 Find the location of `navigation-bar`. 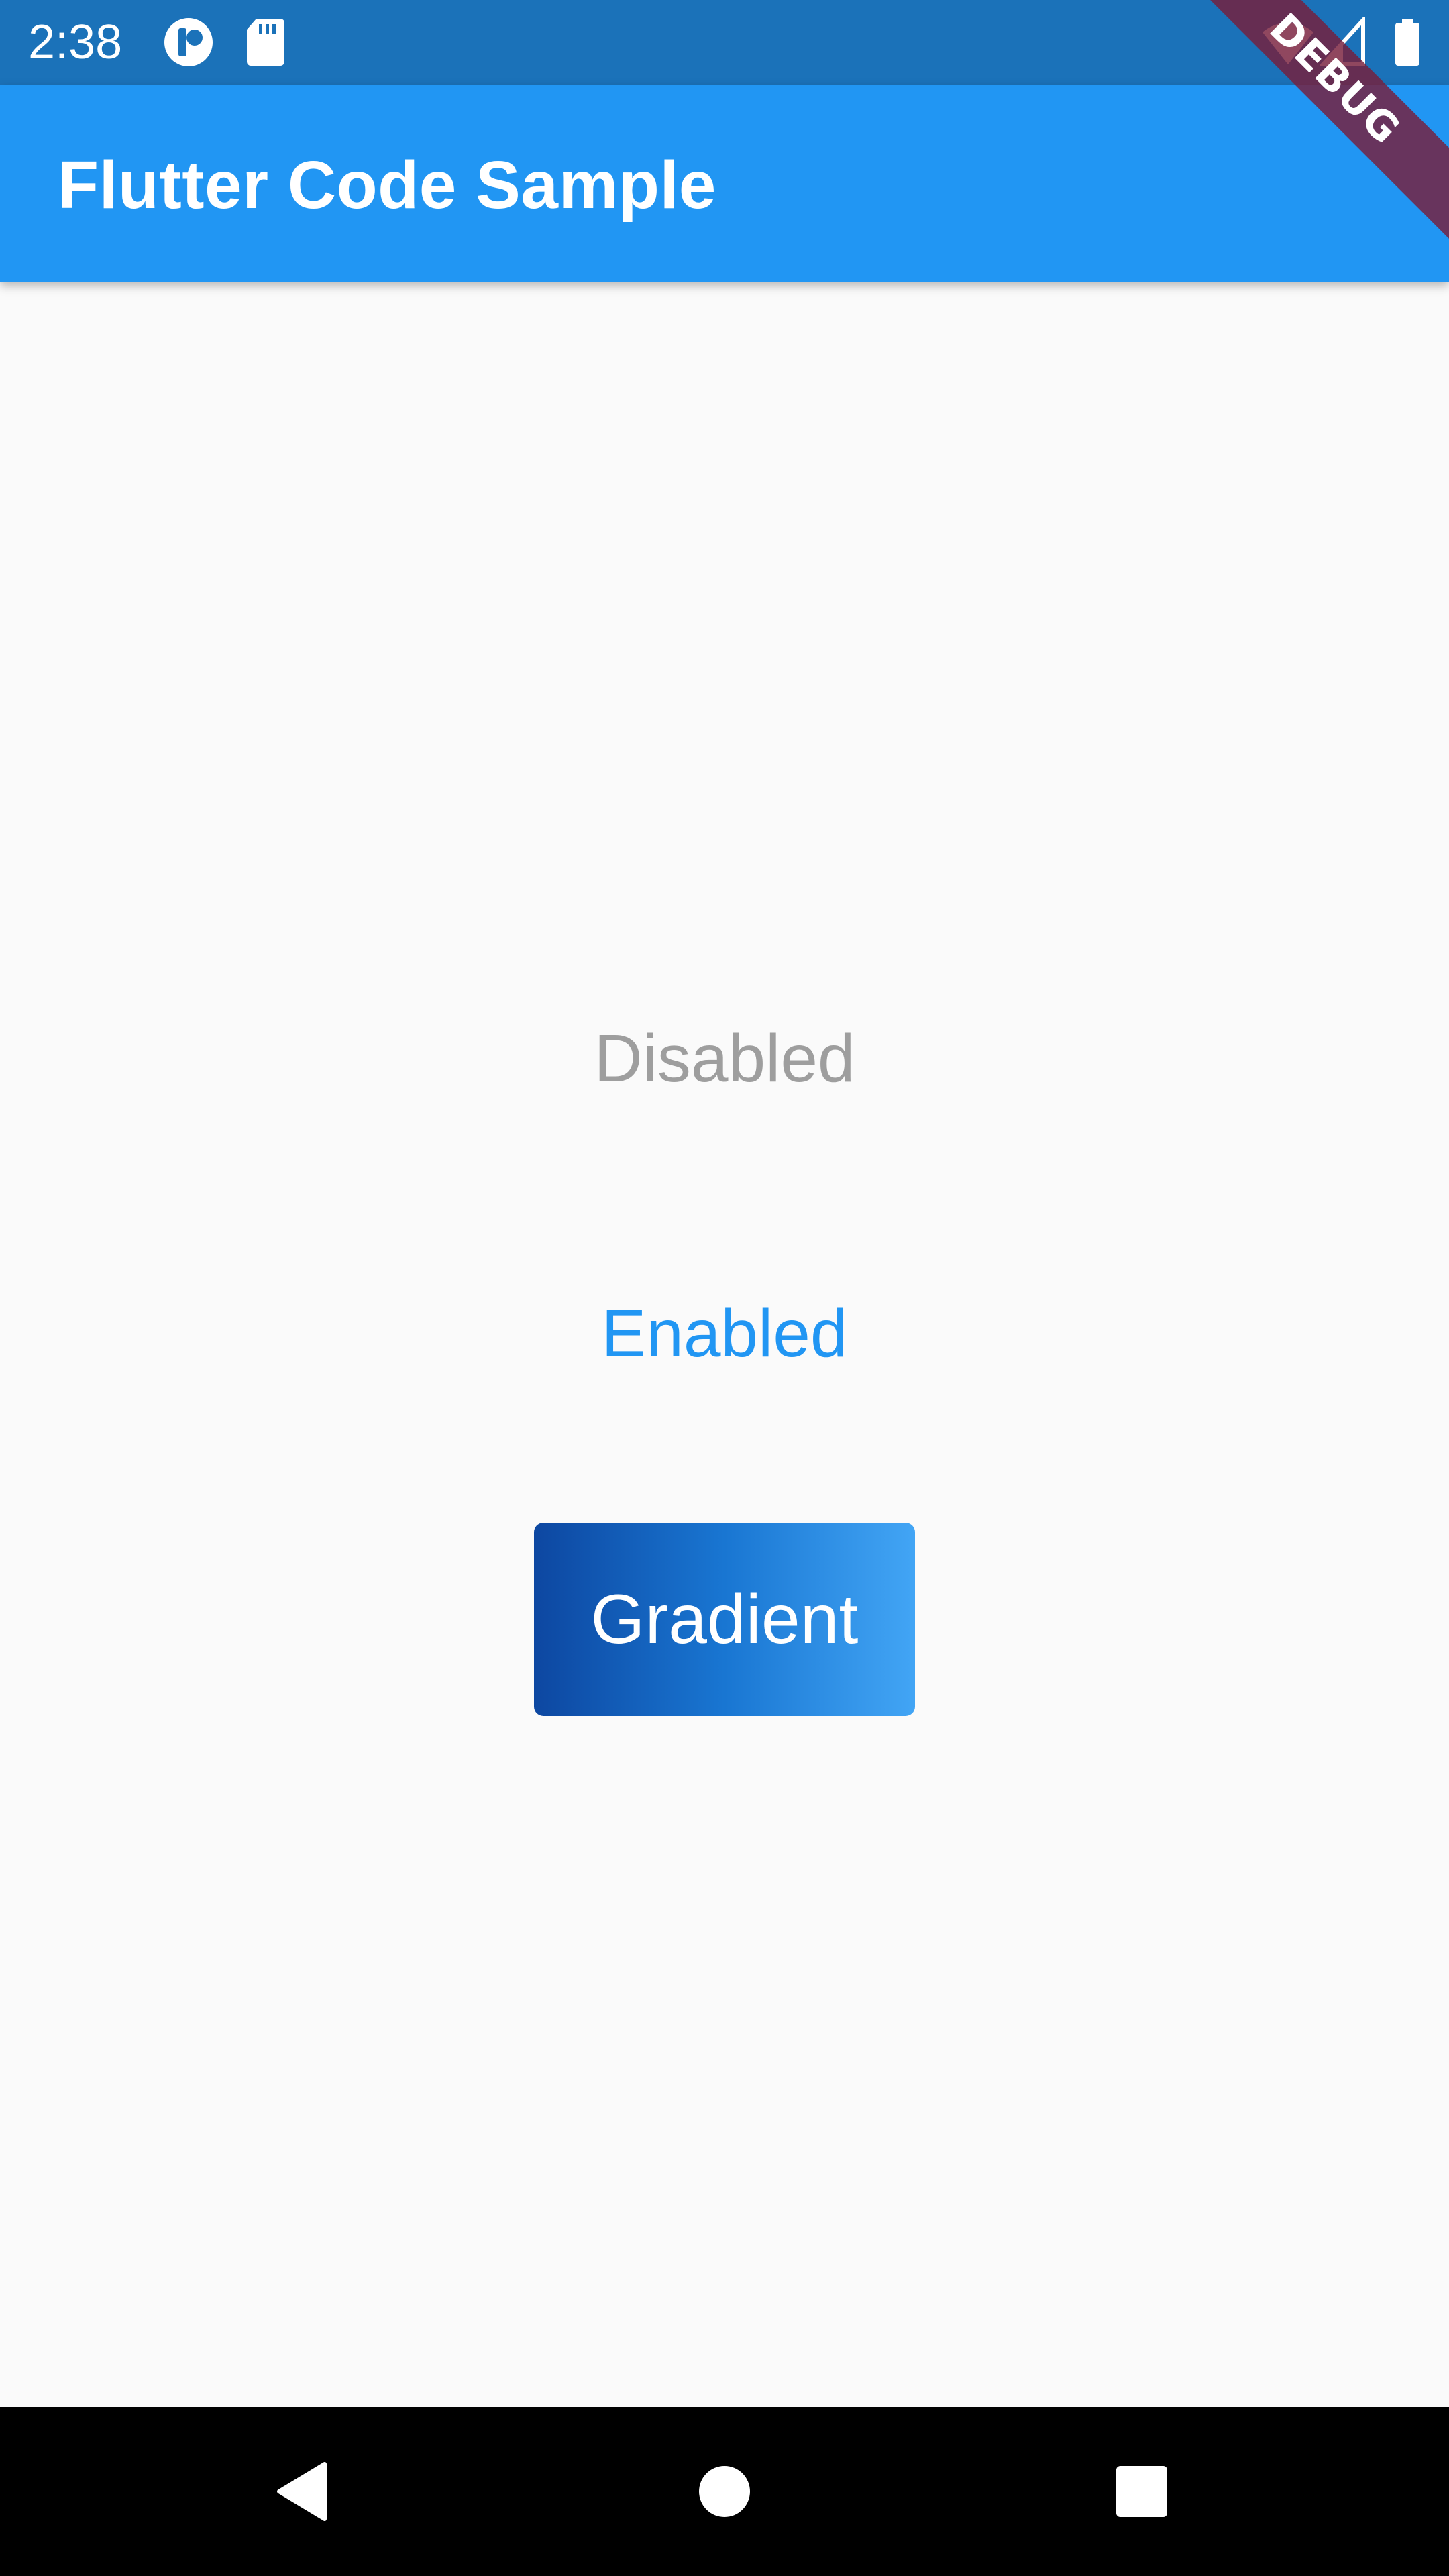

navigation-bar is located at coordinates (724, 2491).